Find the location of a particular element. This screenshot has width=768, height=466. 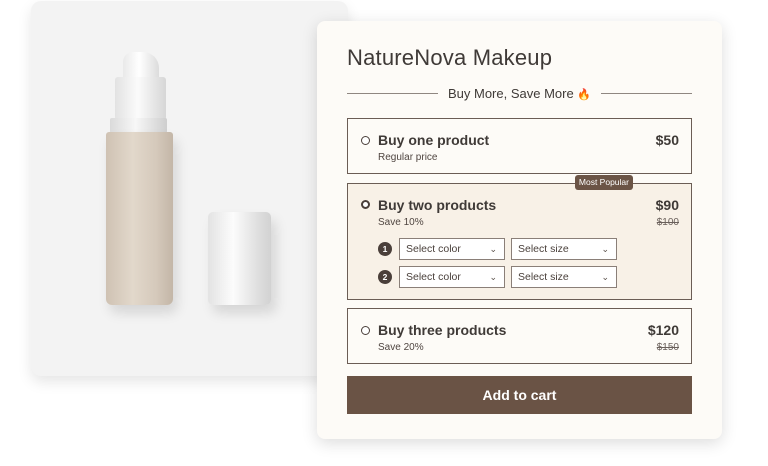

size-select-1: Select size ⌄ is located at coordinates (564, 249).